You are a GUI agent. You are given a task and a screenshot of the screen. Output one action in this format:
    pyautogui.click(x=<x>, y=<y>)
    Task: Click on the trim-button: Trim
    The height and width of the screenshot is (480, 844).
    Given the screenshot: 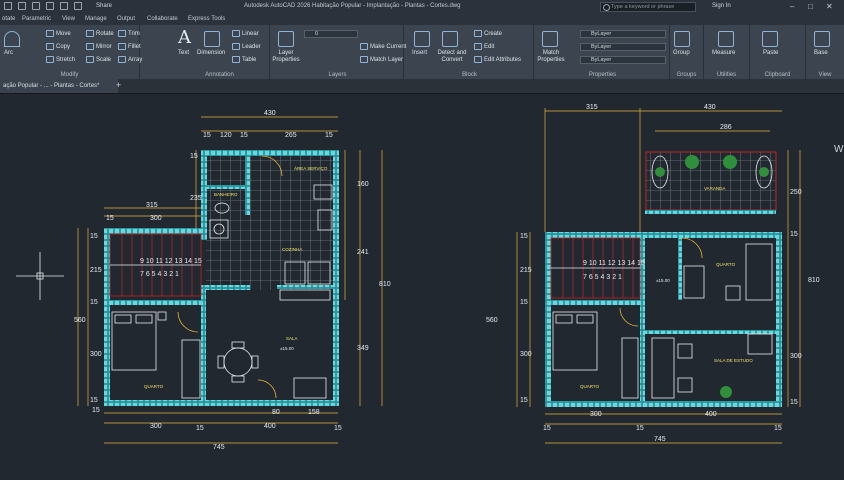 What is the action you would take?
    pyautogui.click(x=129, y=33)
    